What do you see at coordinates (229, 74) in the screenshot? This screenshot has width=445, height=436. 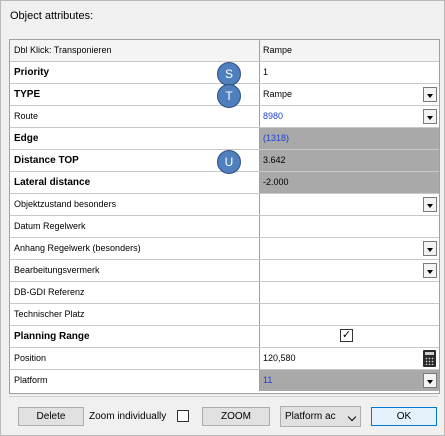 I see `callout-badge-s: S` at bounding box center [229, 74].